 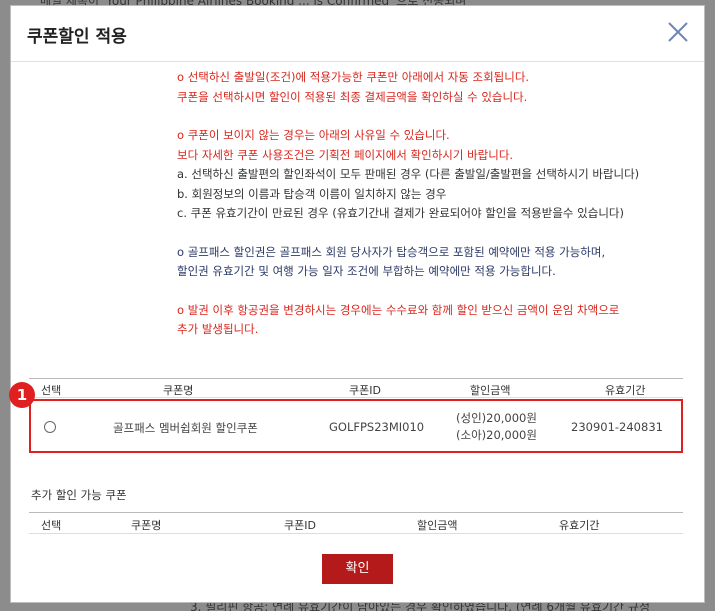 What do you see at coordinates (365, 390) in the screenshot?
I see `header-id: 쿠폰ID` at bounding box center [365, 390].